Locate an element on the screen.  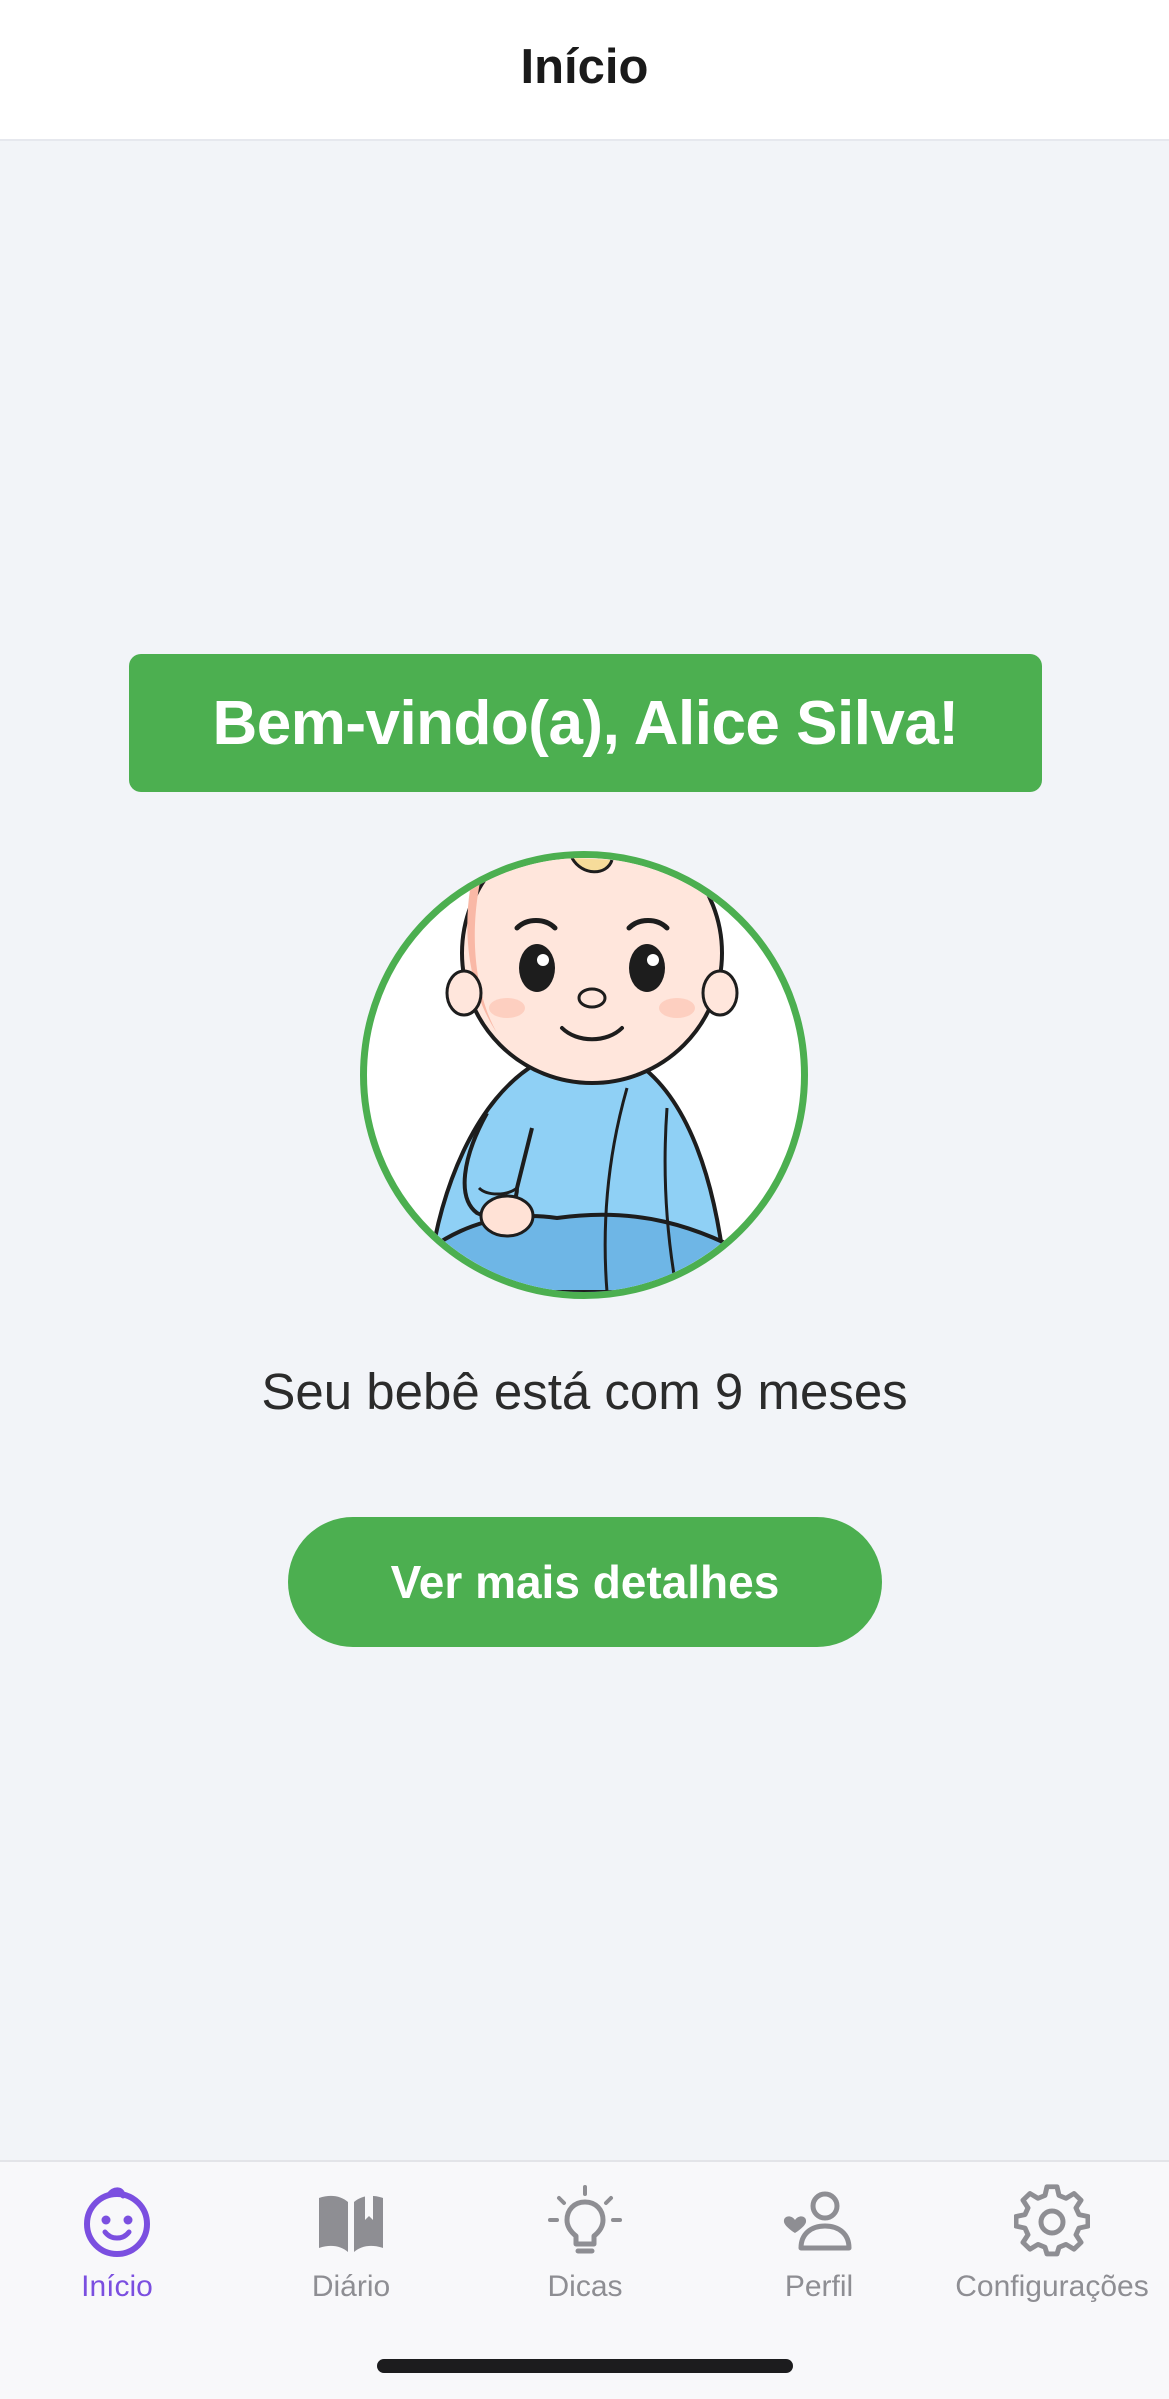
profile-heart-icon is located at coordinates (819, 2222).